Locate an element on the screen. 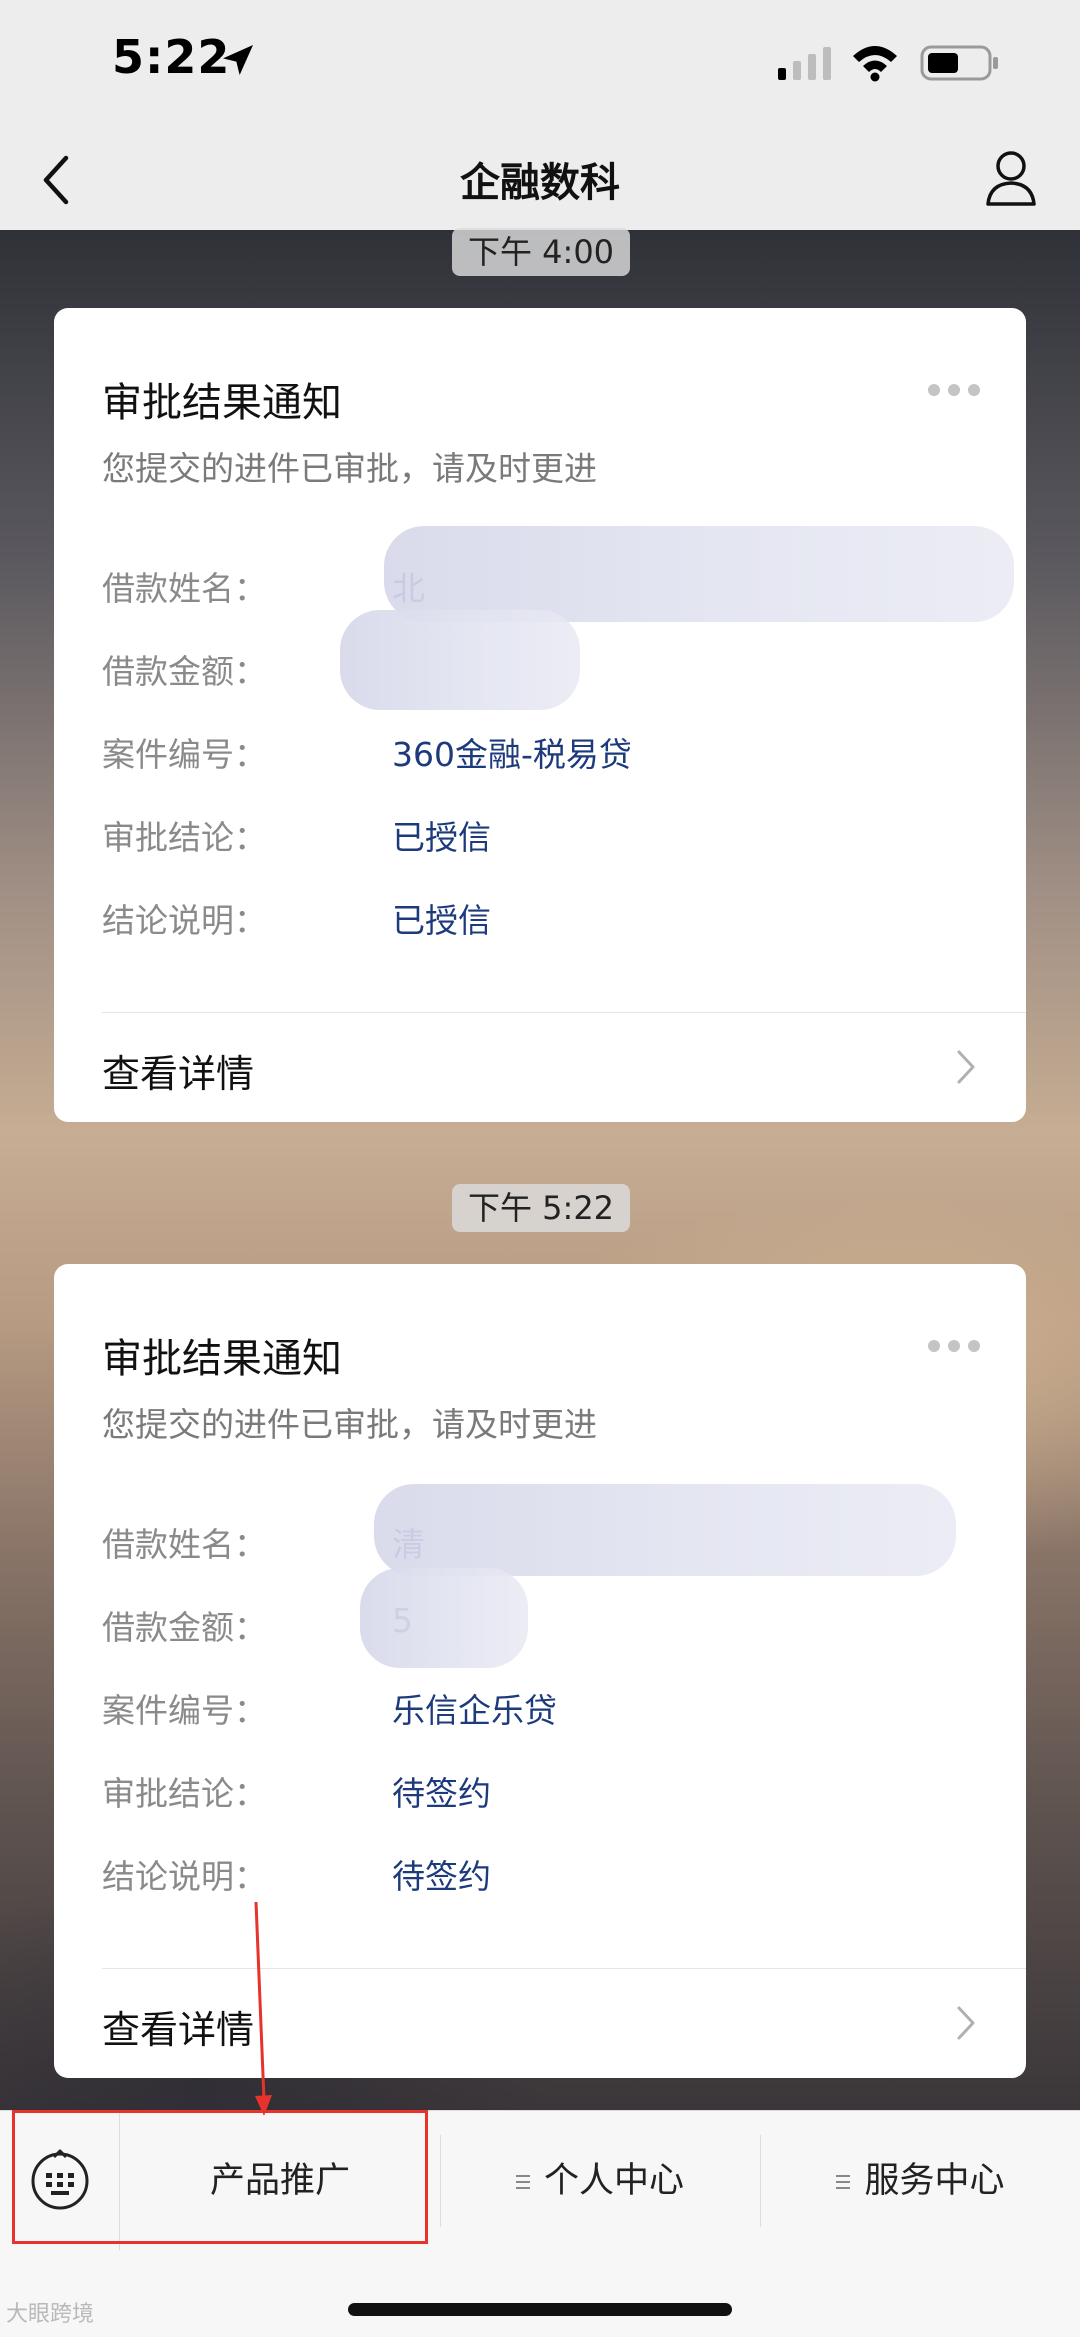 This screenshot has height=2337, width=1080. message-time: 下午 5:22 is located at coordinates (541, 1208).